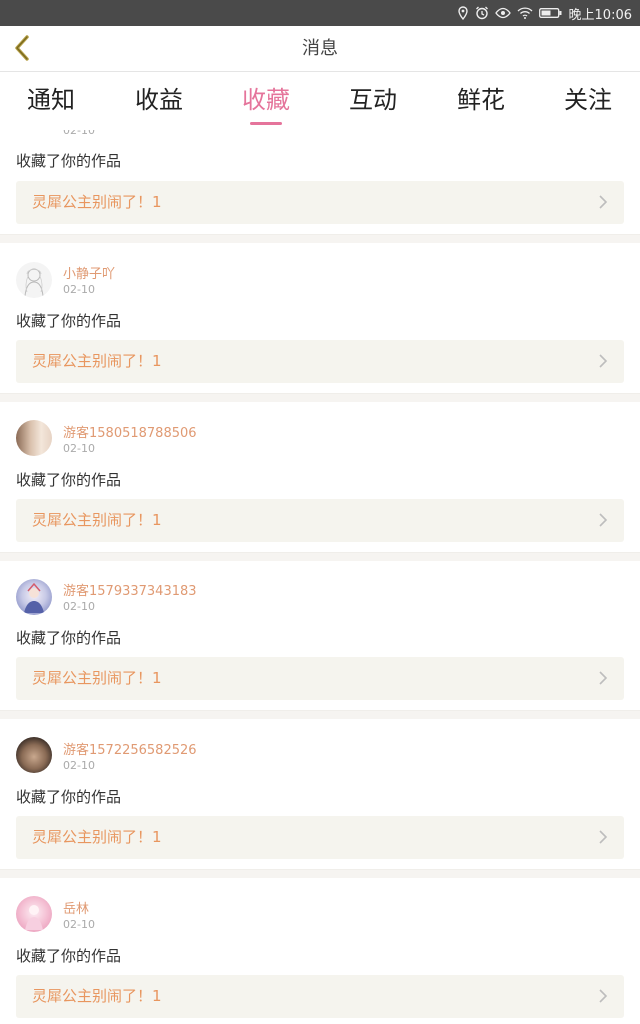  I want to click on wifi-icon, so click(525, 13).